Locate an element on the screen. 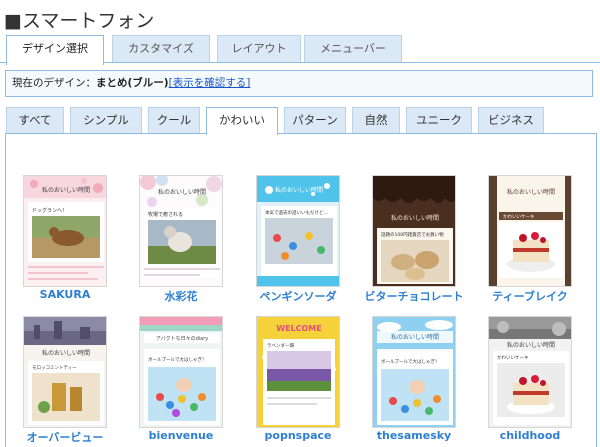 The height and width of the screenshot is (447, 600). tab-layout: レイアウト is located at coordinates (259, 49).